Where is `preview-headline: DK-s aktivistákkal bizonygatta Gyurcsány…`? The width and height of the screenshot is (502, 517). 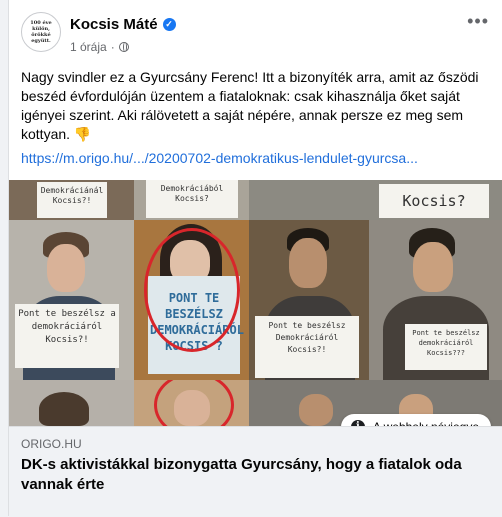 preview-headline: DK-s aktivistákkal bizonygatta Gyurcsány… is located at coordinates (256, 475).